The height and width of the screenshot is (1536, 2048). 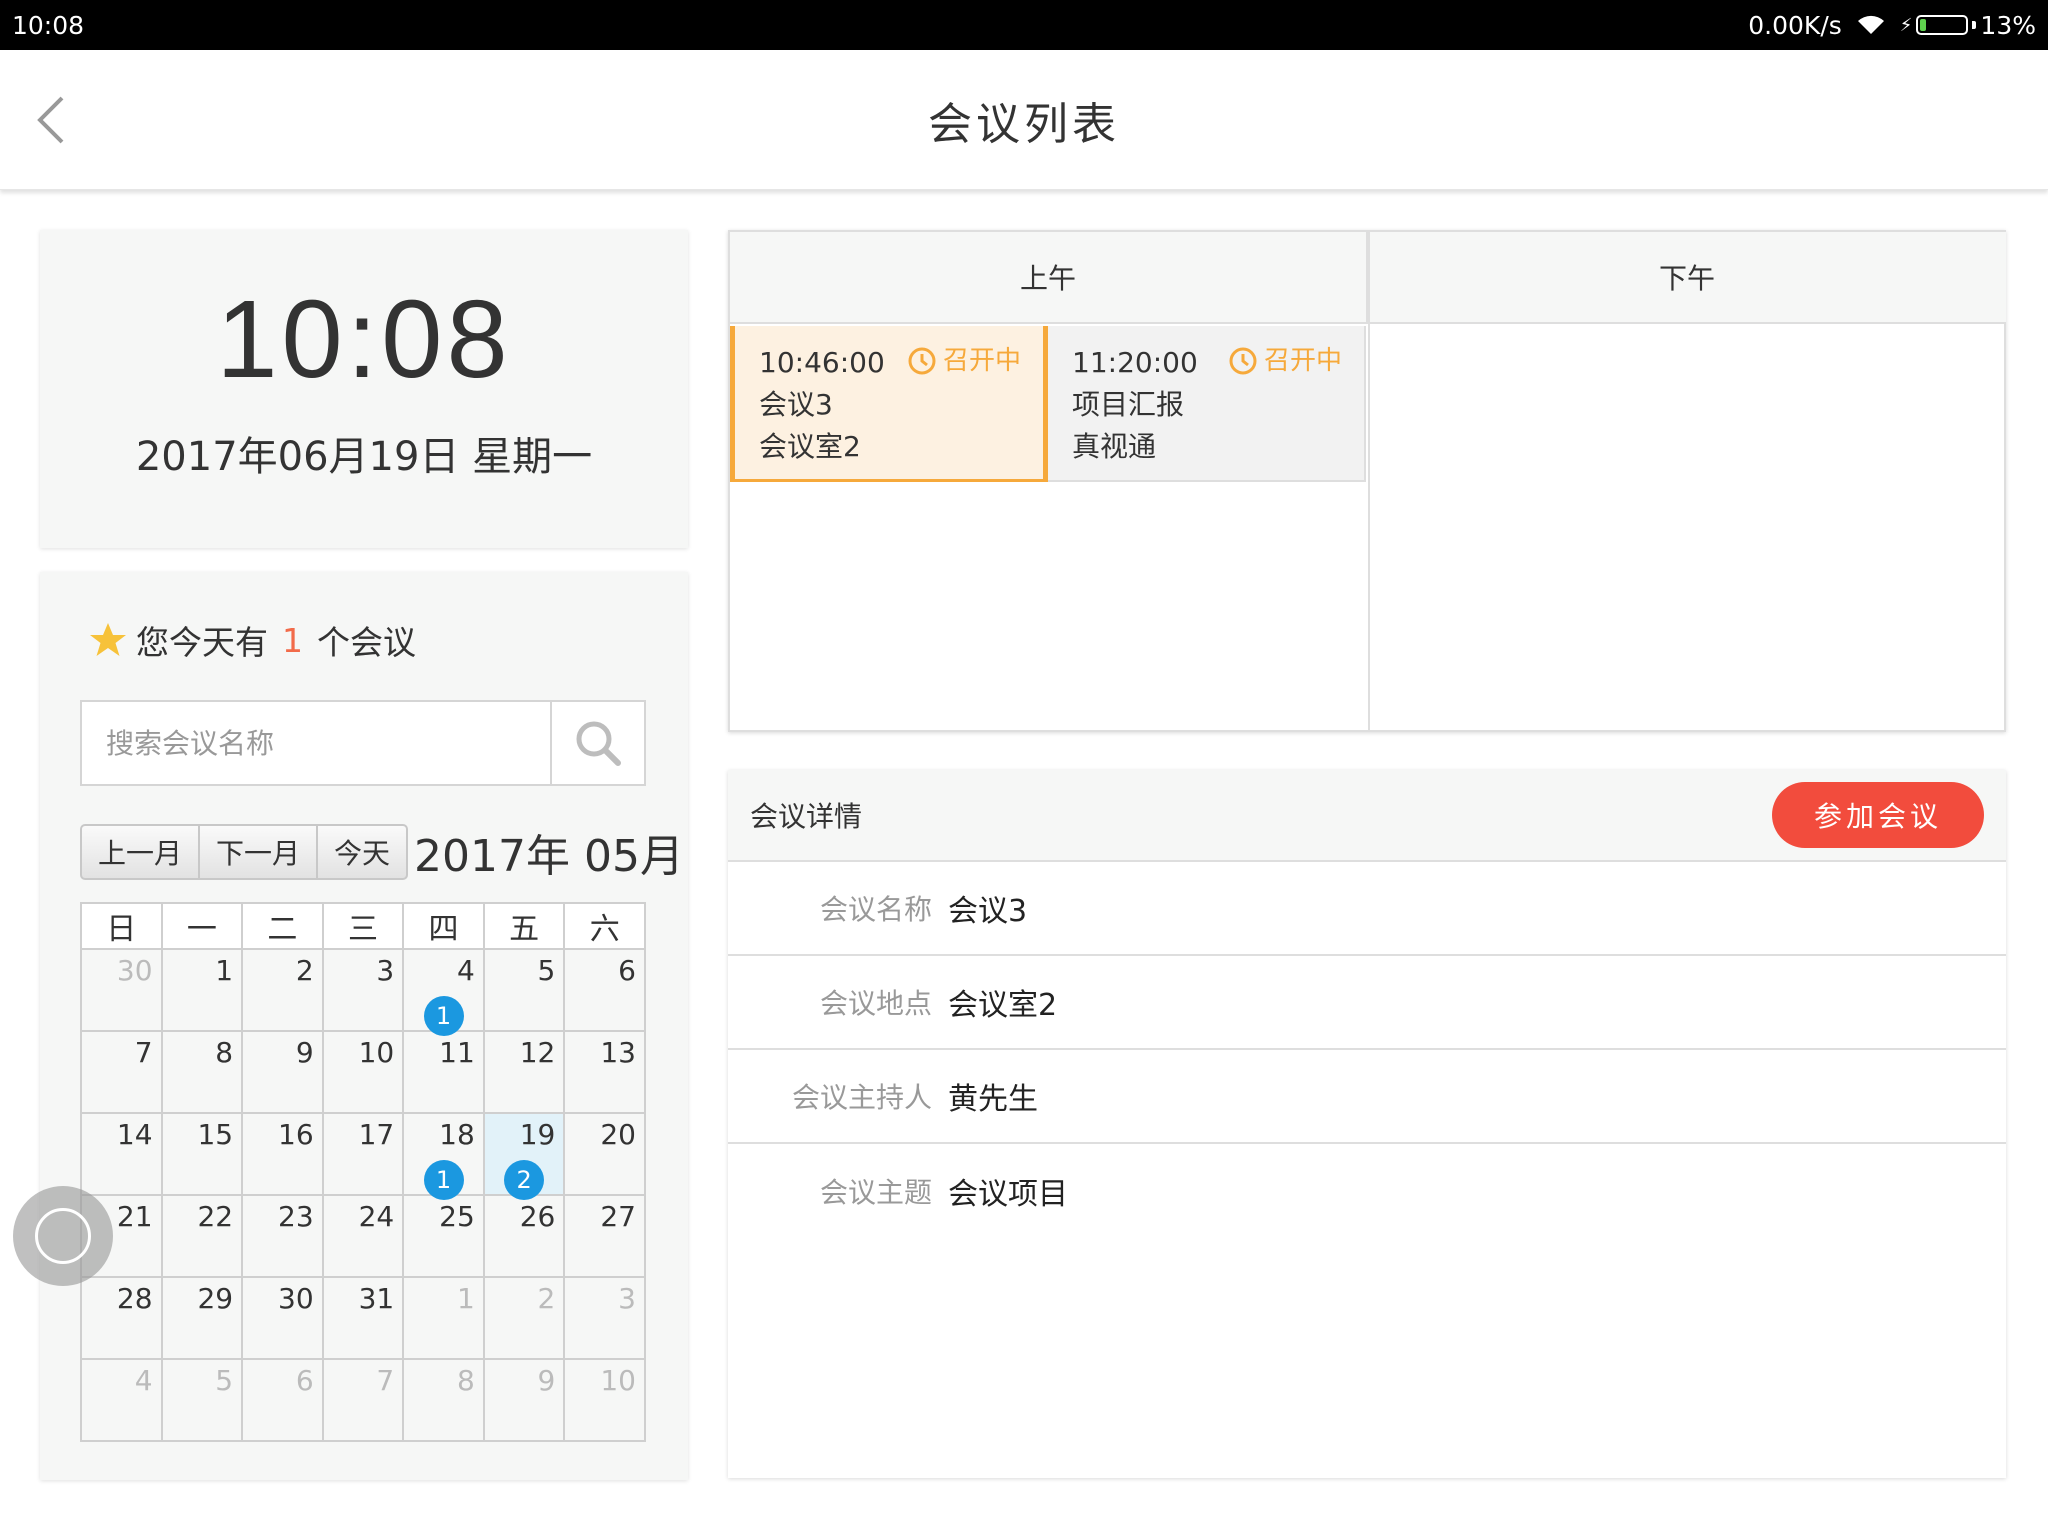 What do you see at coordinates (443, 1072) in the screenshot?
I see `calendar-day: 11` at bounding box center [443, 1072].